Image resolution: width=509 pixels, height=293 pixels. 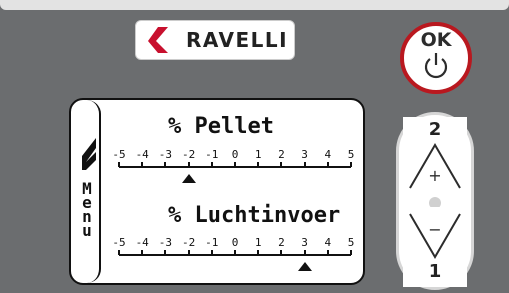 What do you see at coordinates (237, 40) in the screenshot?
I see `brand-name: RAVELLI` at bounding box center [237, 40].